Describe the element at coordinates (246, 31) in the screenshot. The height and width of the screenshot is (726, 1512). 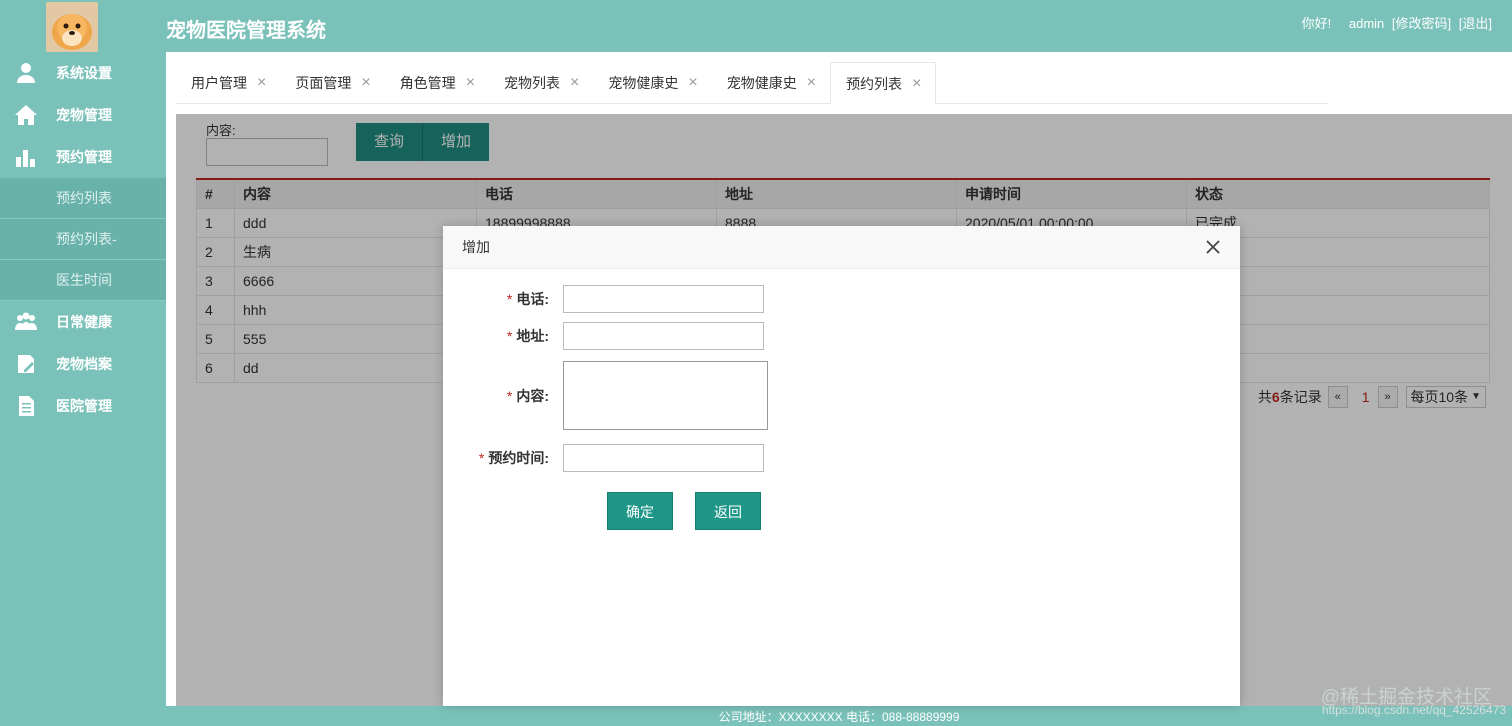
I see `app-title: 宠物医院管理系统` at that location.